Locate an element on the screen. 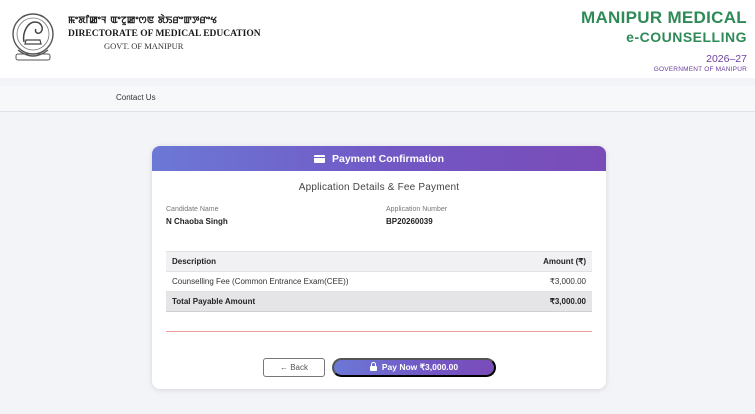  pay-now-button: Pay Now ₹3,000.00 is located at coordinates (414, 367).